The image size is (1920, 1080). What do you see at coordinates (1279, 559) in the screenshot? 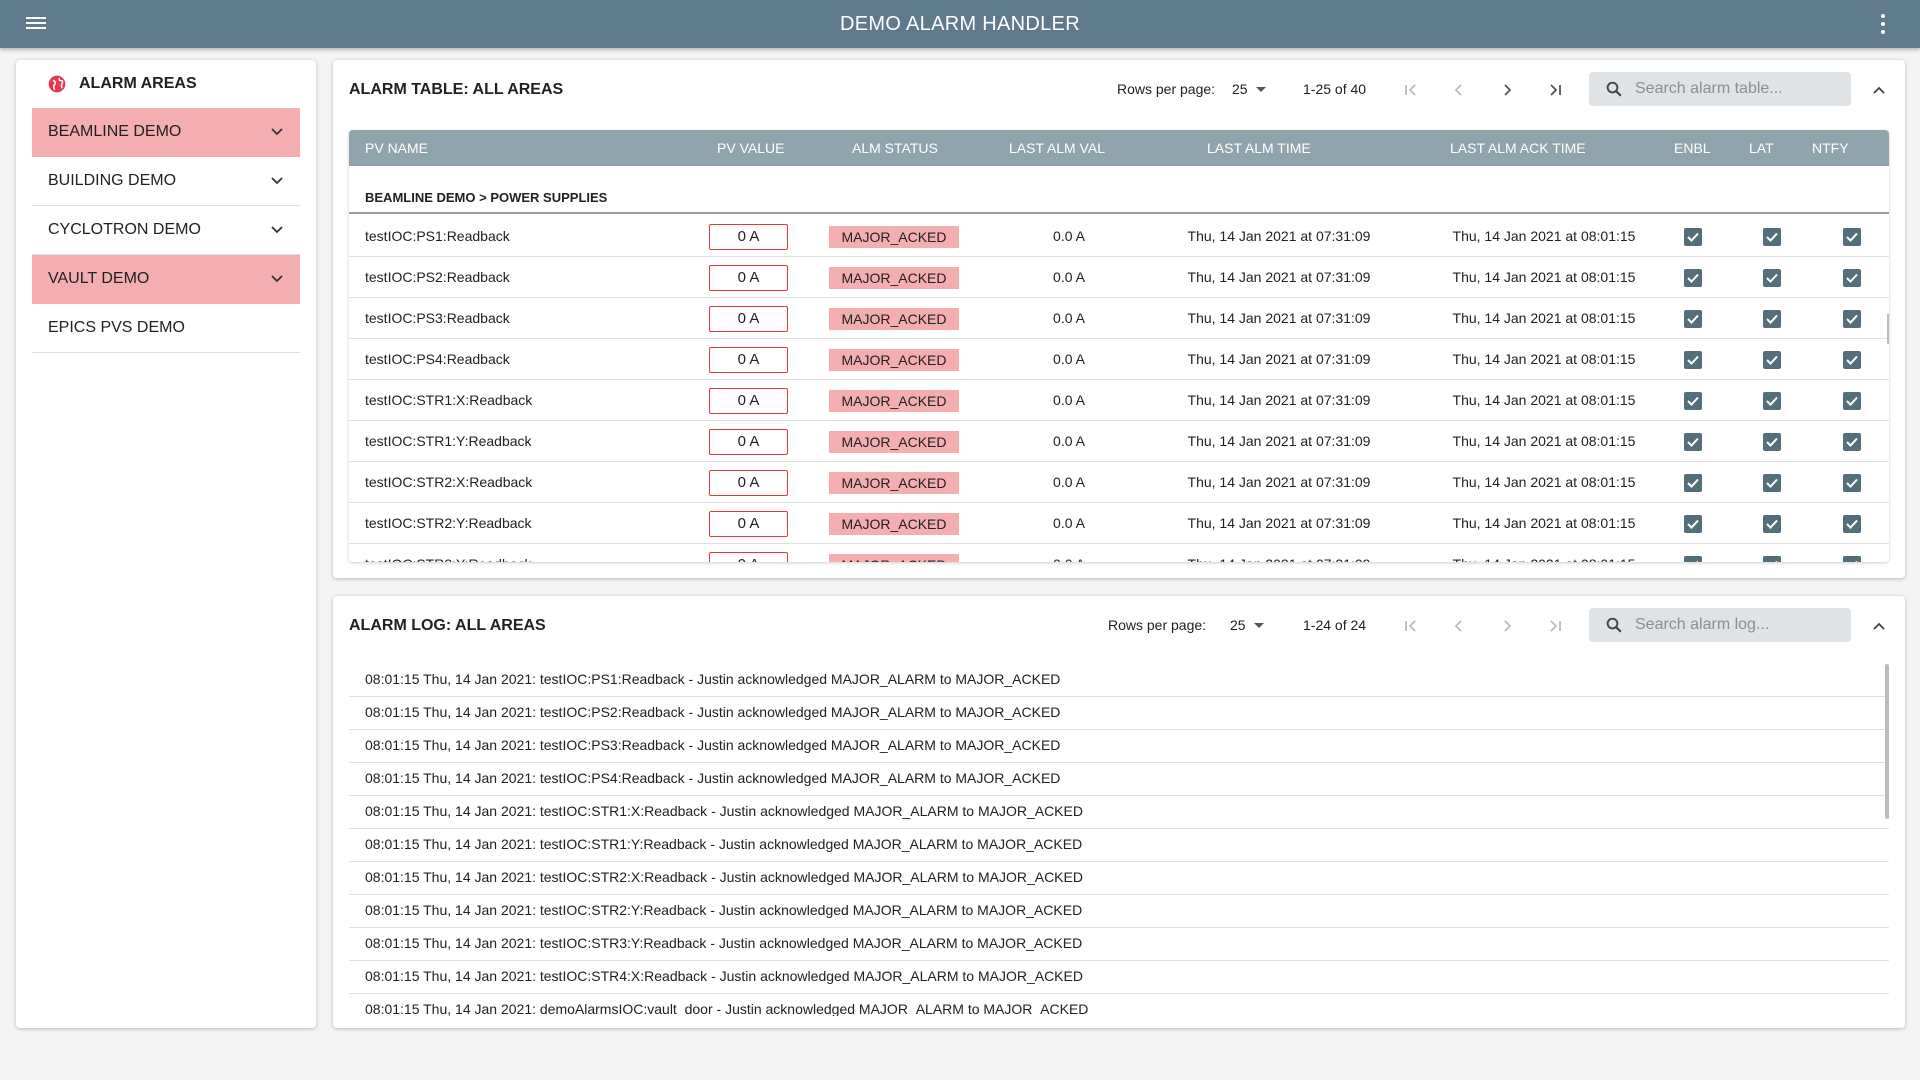
I see `last-alarm-time: Thu, 14 Jan 2021 at 07:31:09` at bounding box center [1279, 559].